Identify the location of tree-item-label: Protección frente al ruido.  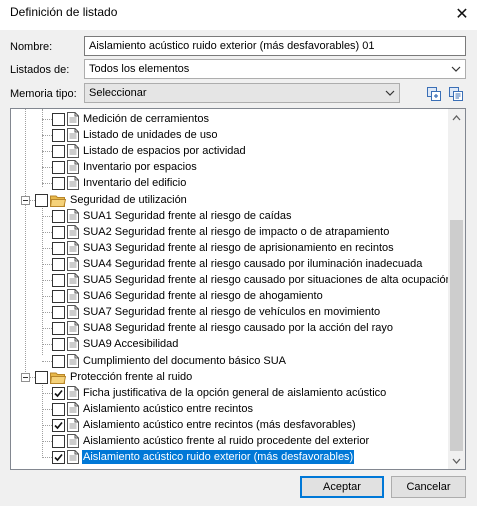
(131, 377).